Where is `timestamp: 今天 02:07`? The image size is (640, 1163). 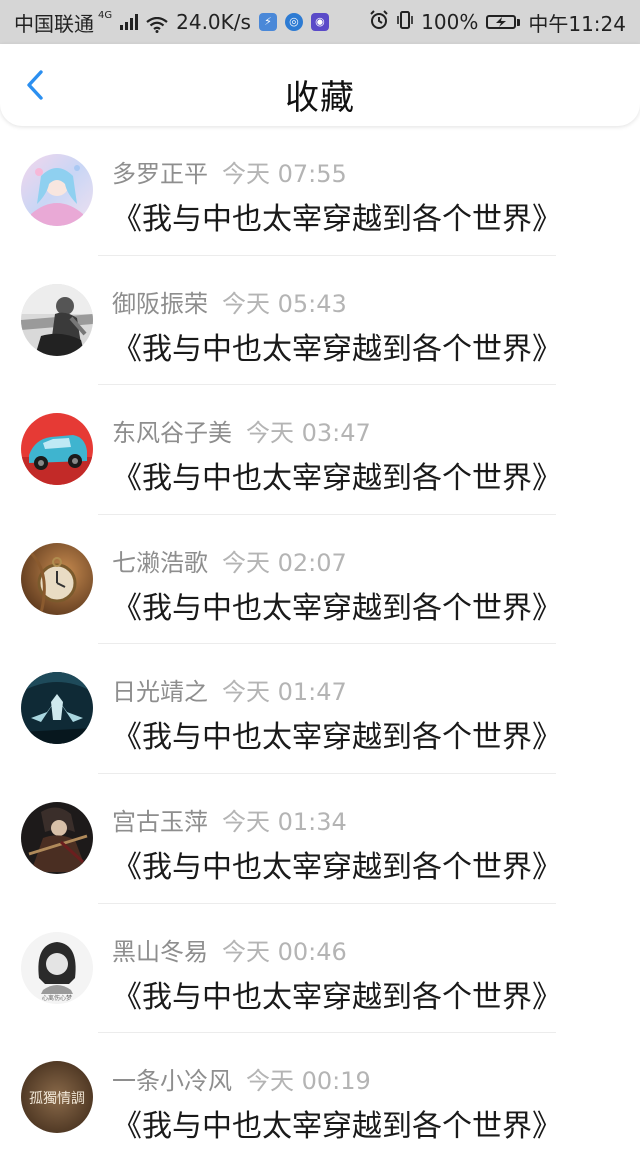 timestamp: 今天 02:07 is located at coordinates (284, 562).